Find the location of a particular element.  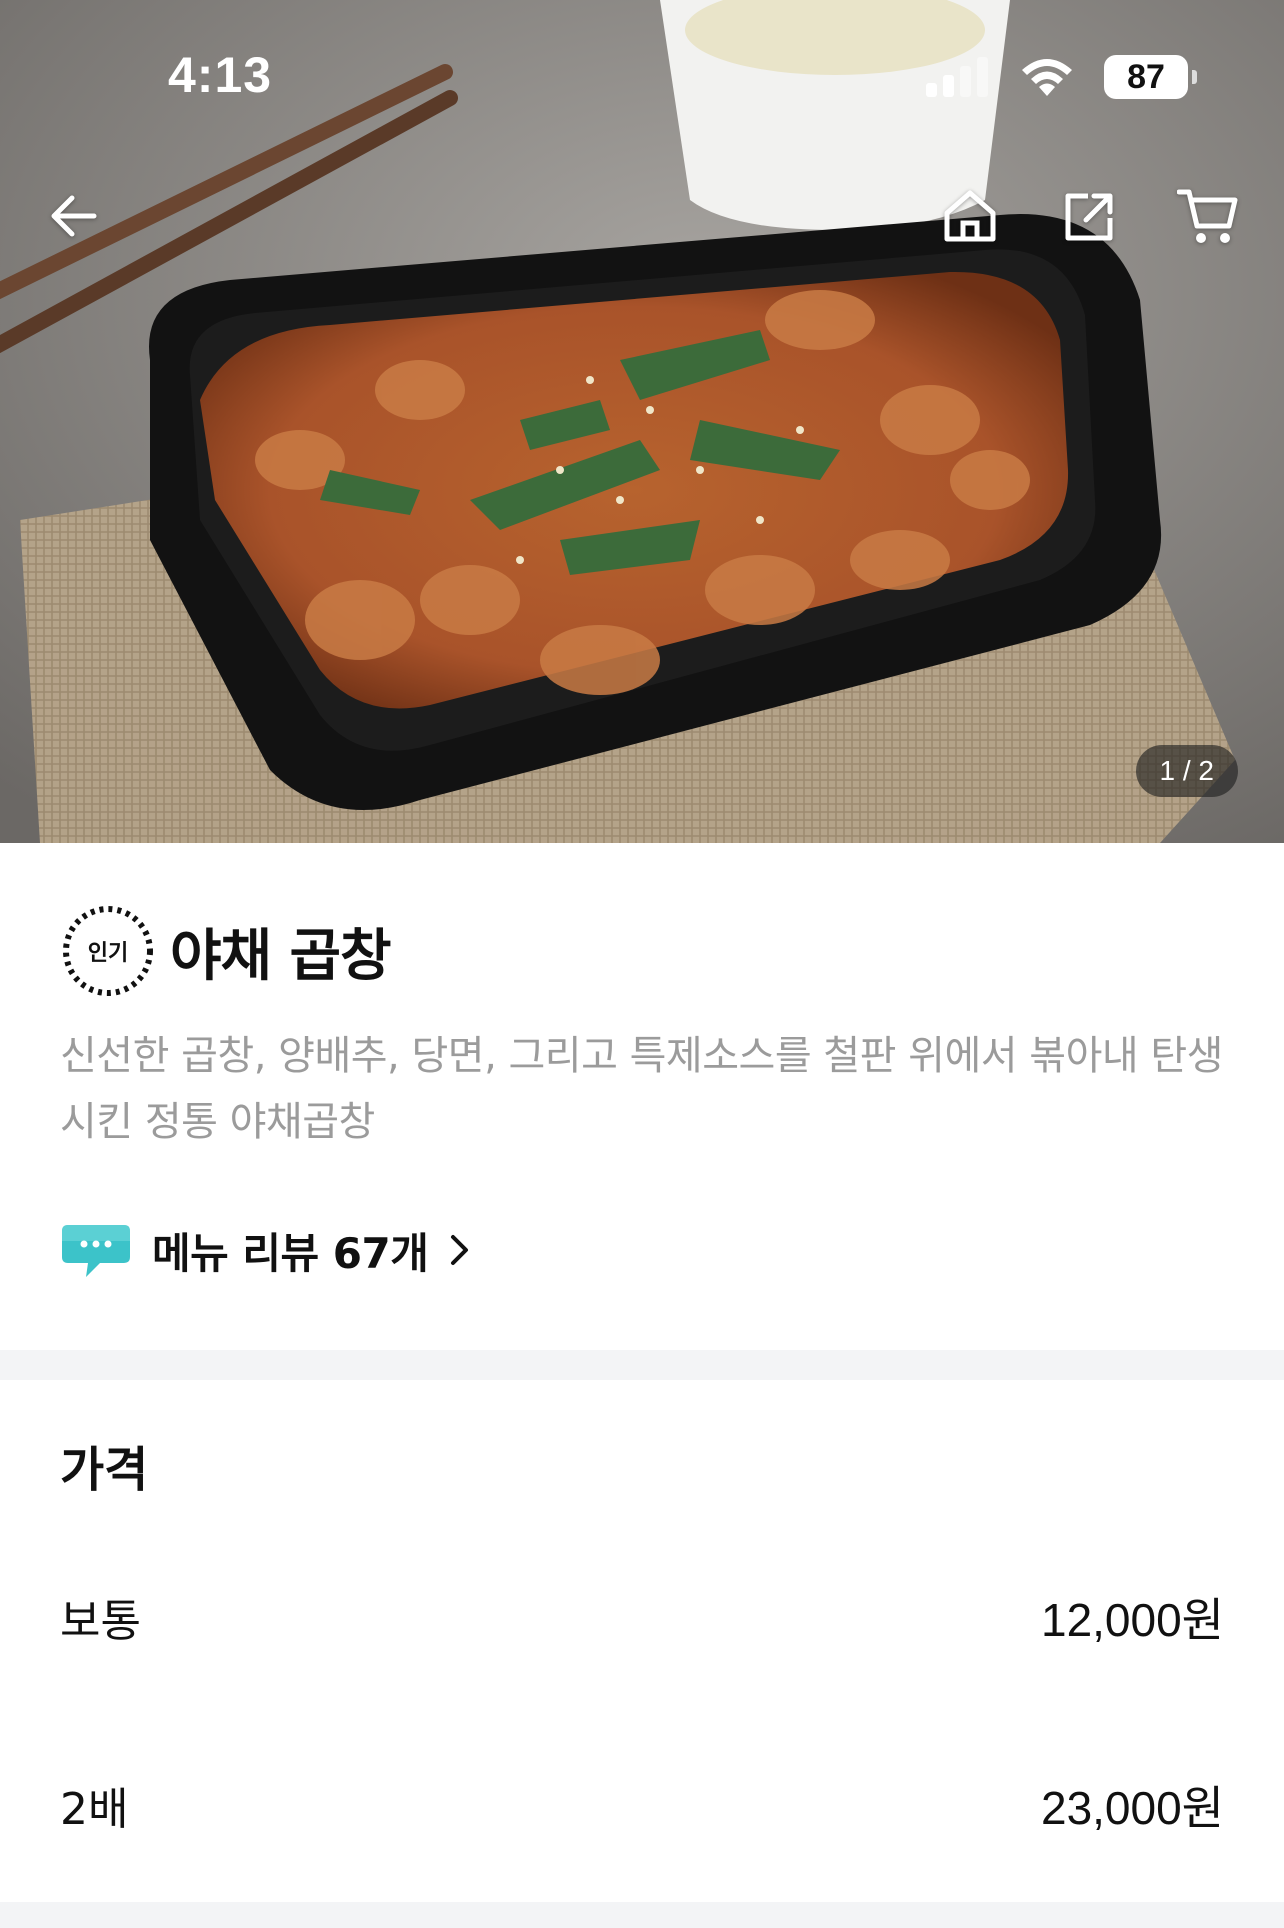

home-icon is located at coordinates (970, 216).